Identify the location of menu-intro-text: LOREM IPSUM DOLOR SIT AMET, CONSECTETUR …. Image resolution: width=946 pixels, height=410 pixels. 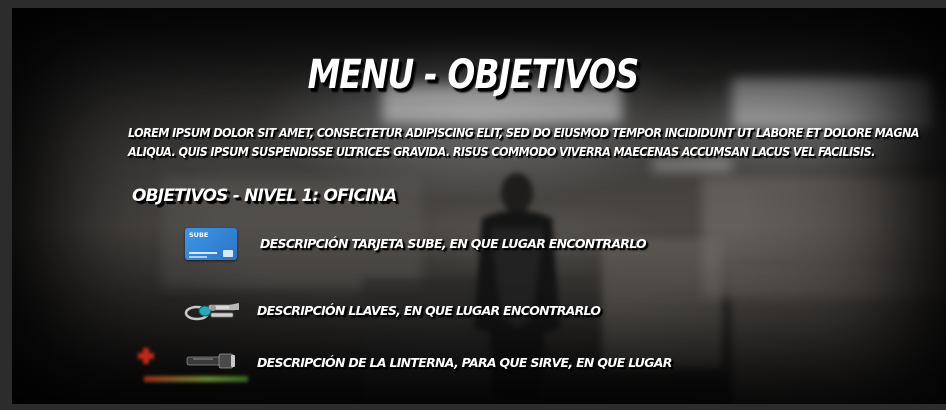
(524, 142).